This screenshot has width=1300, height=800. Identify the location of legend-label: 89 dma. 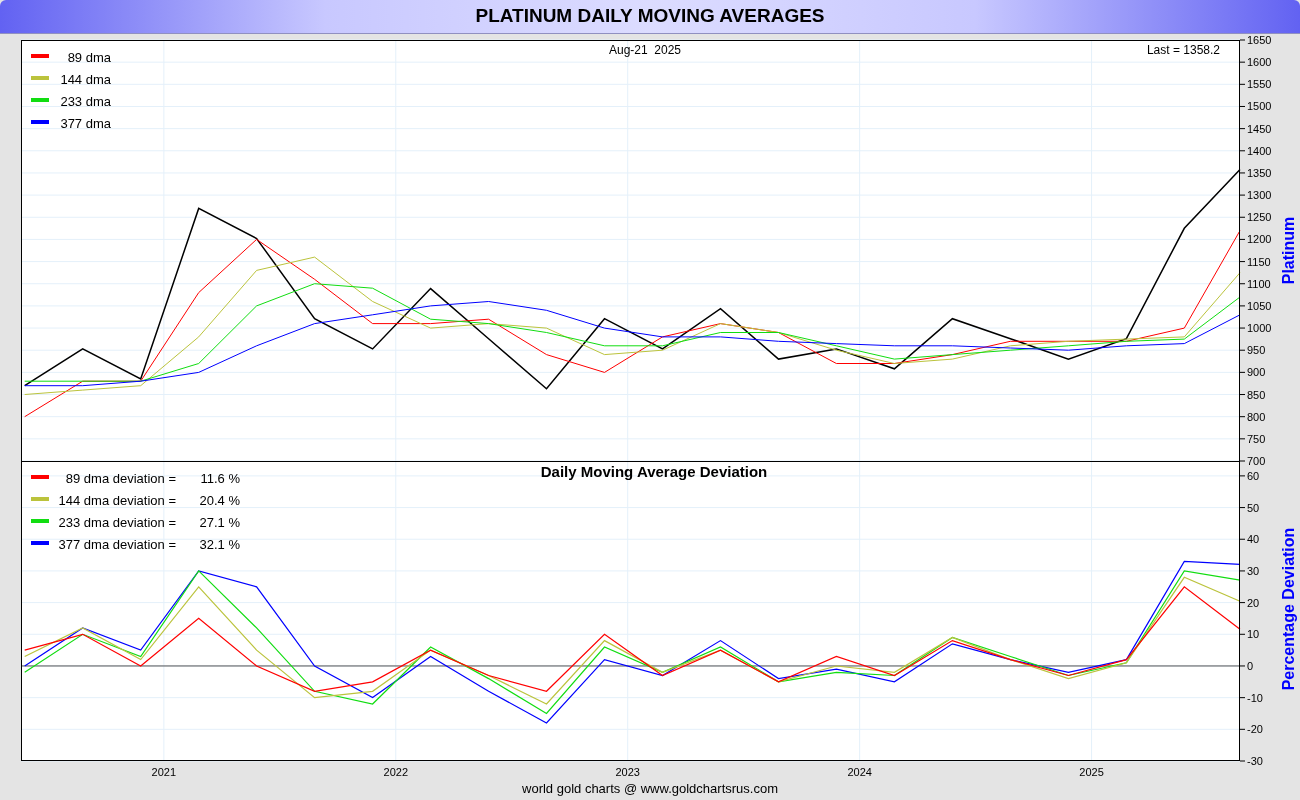
(89, 57).